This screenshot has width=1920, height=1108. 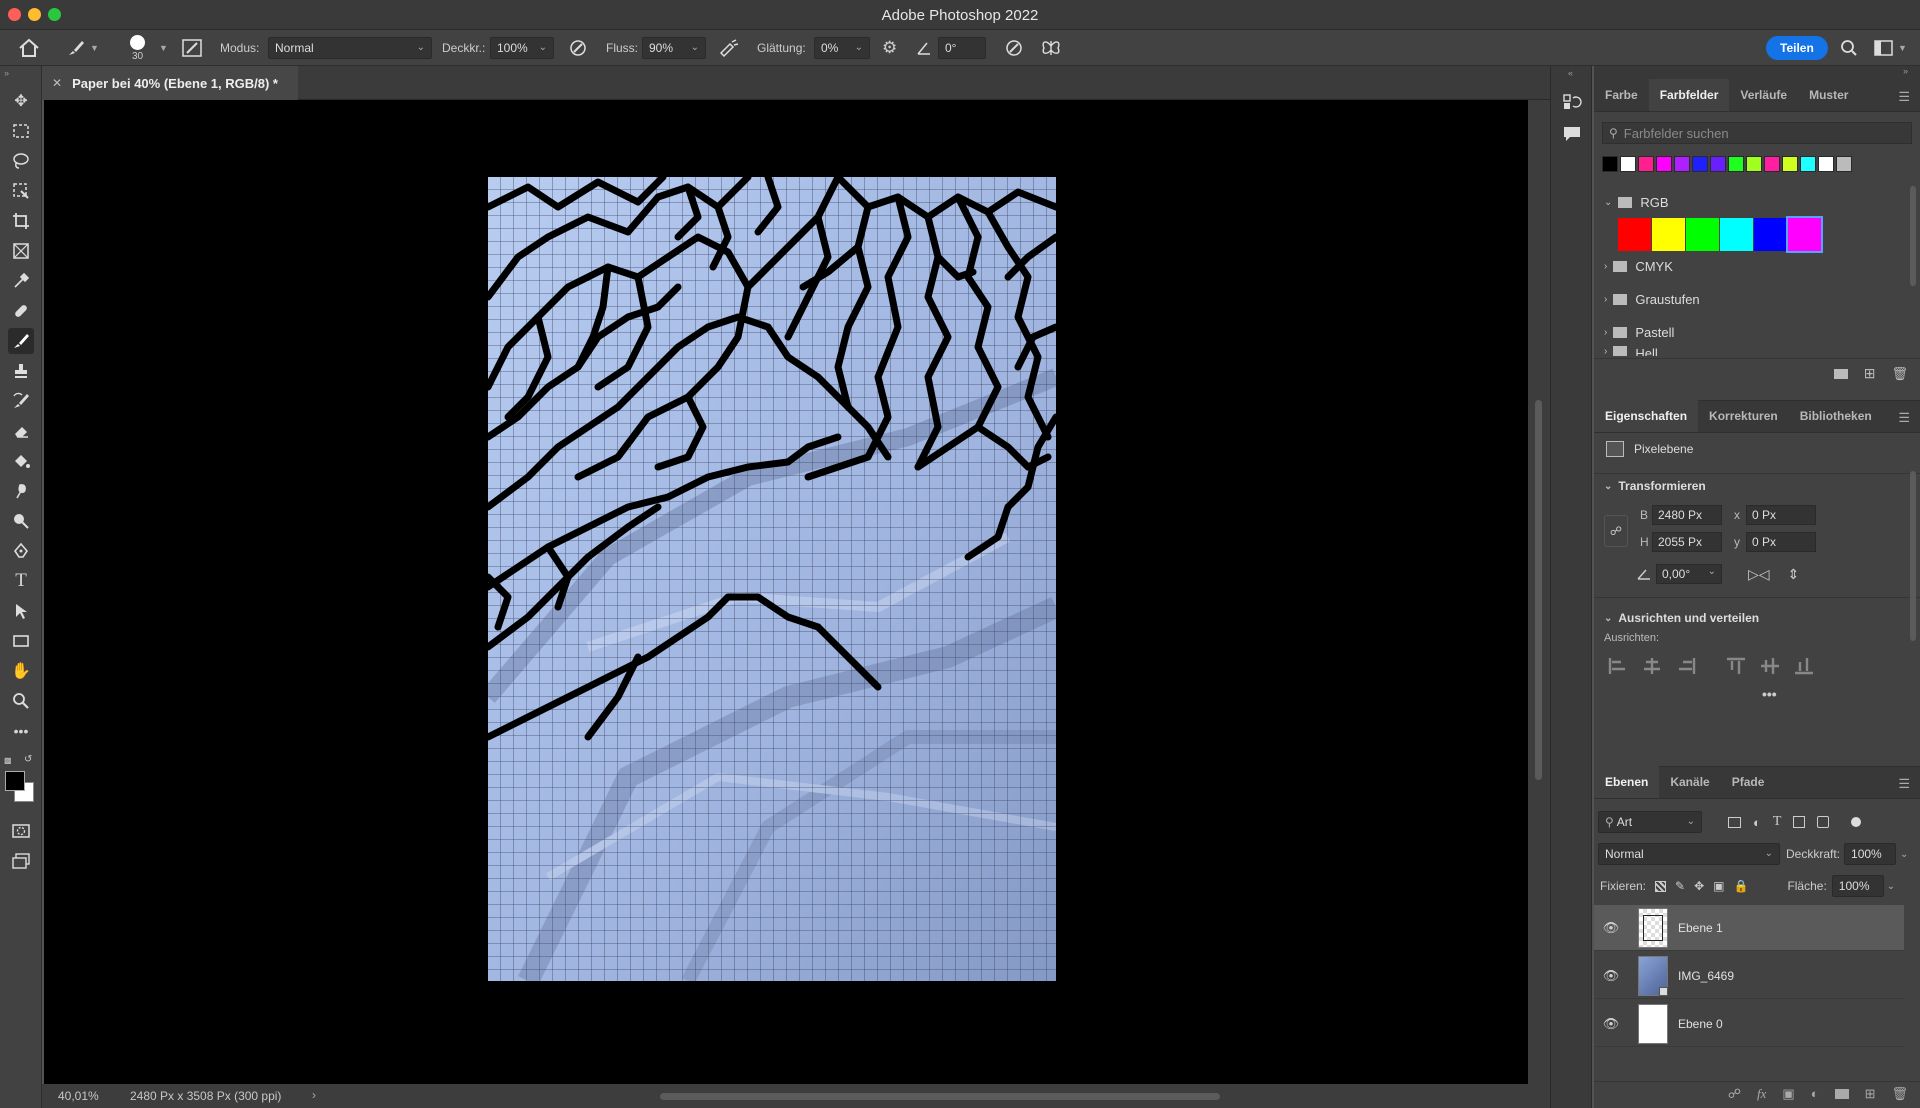 What do you see at coordinates (1777, 822) in the screenshot?
I see `filter-type-icon: T` at bounding box center [1777, 822].